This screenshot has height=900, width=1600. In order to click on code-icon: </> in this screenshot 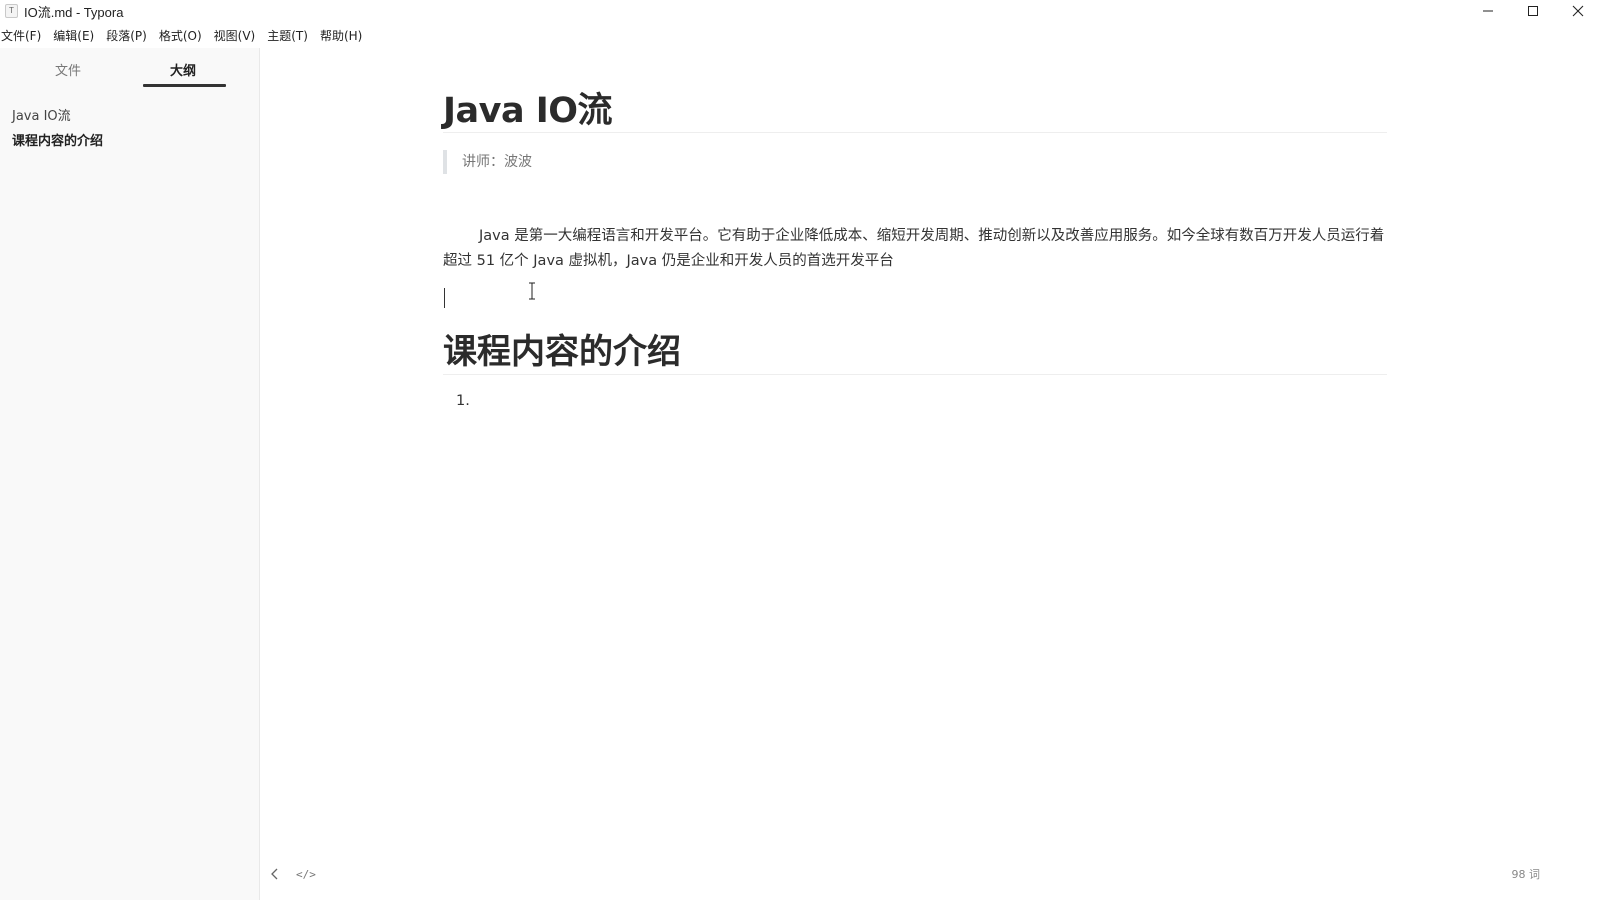, I will do `click(306, 874)`.